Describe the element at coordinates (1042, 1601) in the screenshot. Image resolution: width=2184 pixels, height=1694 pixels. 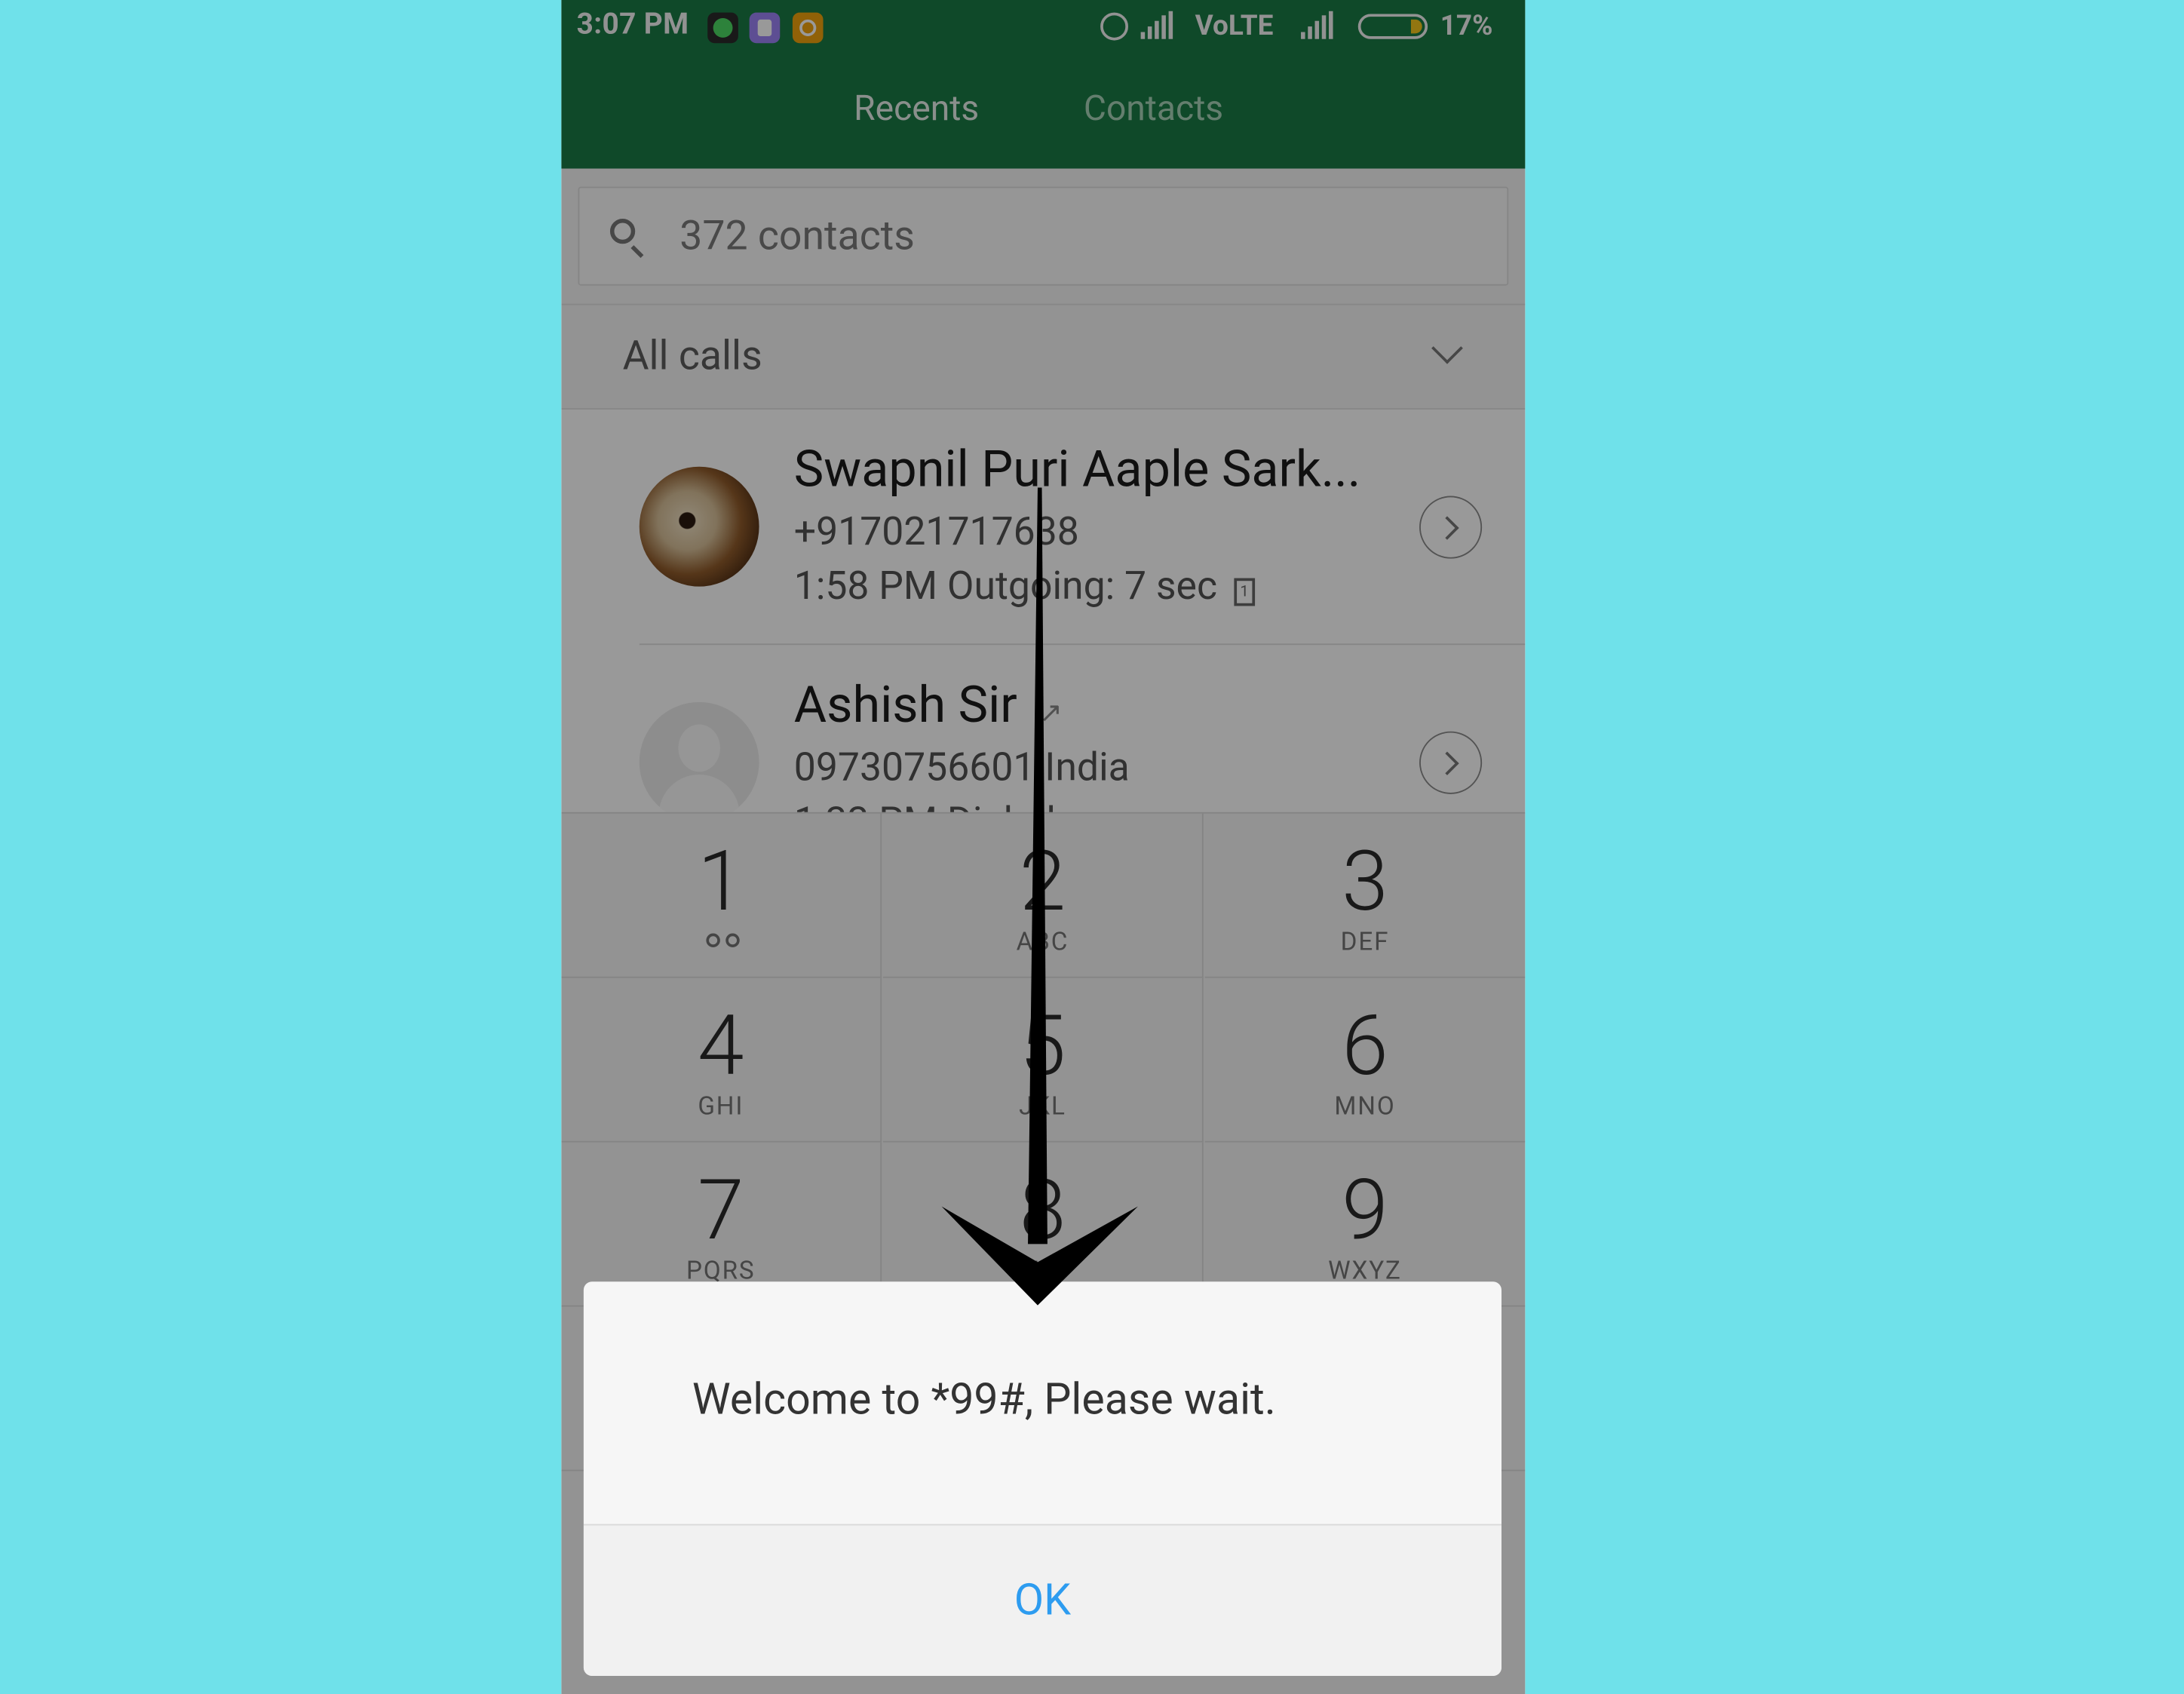
I see `ok-button: OK` at that location.